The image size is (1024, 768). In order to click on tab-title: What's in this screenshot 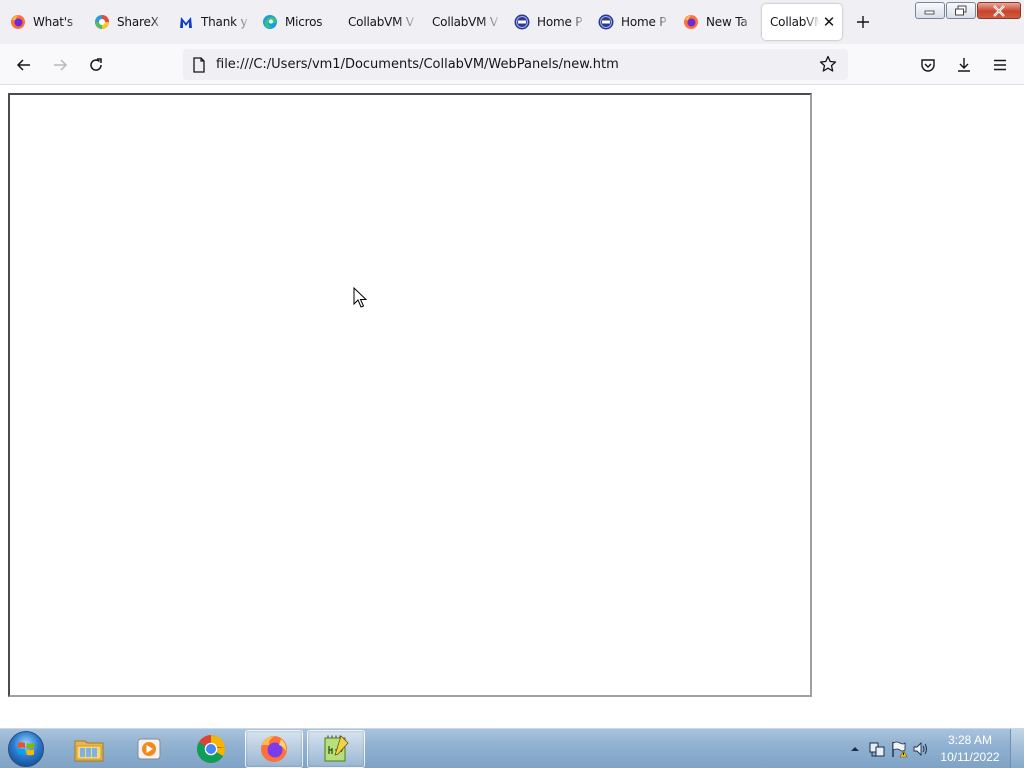, I will do `click(53, 22)`.